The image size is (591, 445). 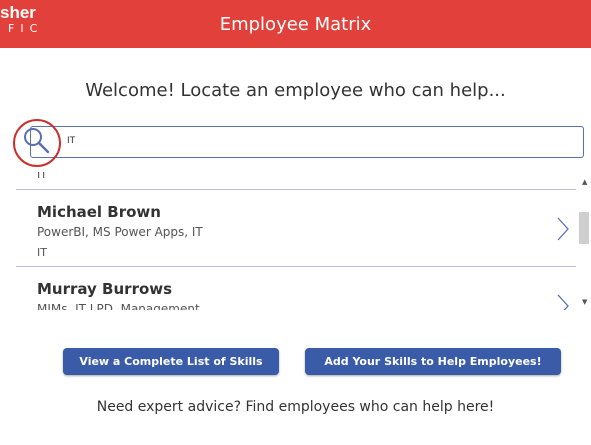 I want to click on scroll-down-arrow: ▼, so click(x=584, y=302).